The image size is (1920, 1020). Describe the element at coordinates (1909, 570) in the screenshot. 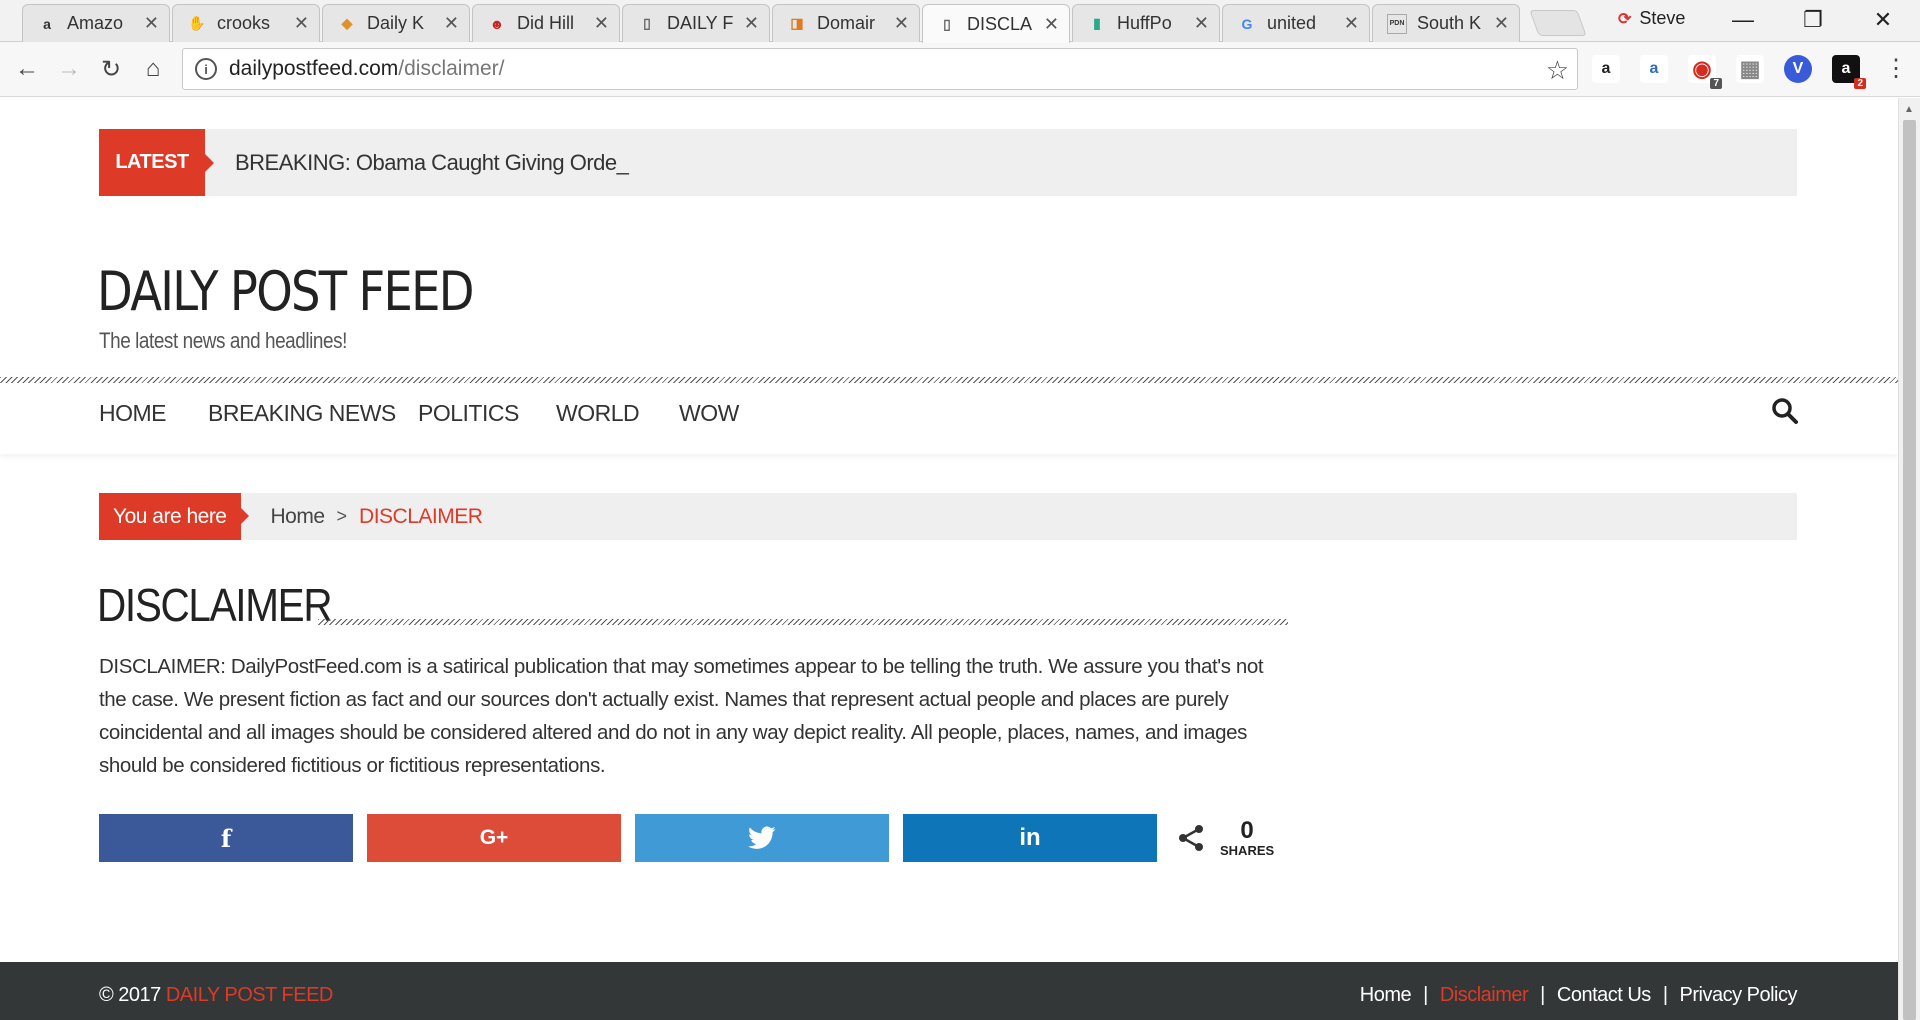

I see `scrollbar-thumb` at that location.